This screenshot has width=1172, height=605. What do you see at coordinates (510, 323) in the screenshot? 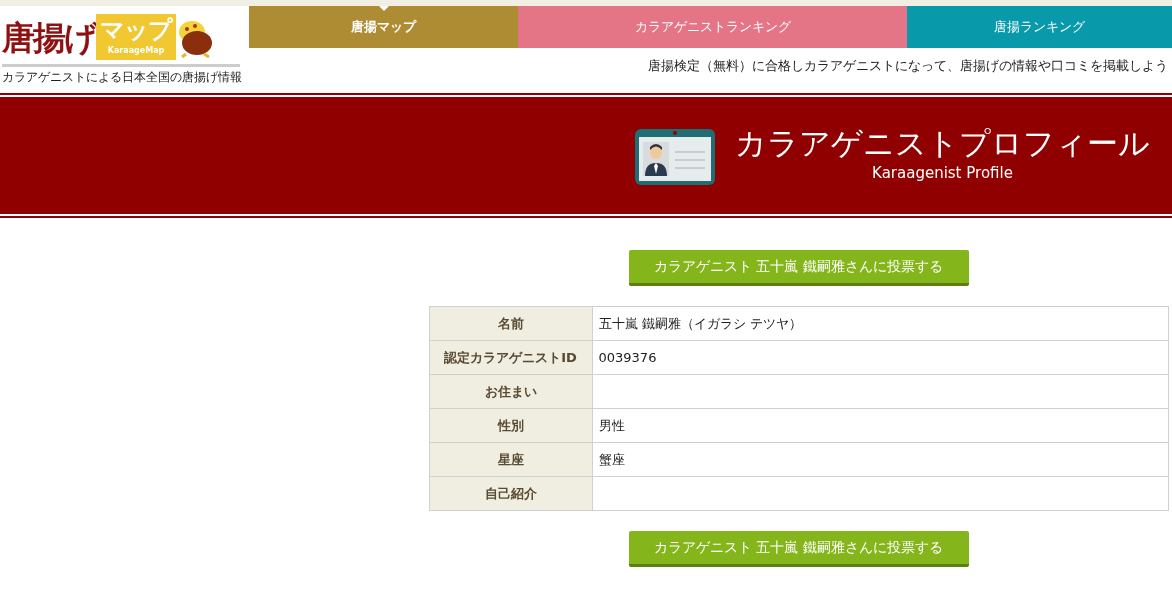
I see `field-label: 名前` at bounding box center [510, 323].